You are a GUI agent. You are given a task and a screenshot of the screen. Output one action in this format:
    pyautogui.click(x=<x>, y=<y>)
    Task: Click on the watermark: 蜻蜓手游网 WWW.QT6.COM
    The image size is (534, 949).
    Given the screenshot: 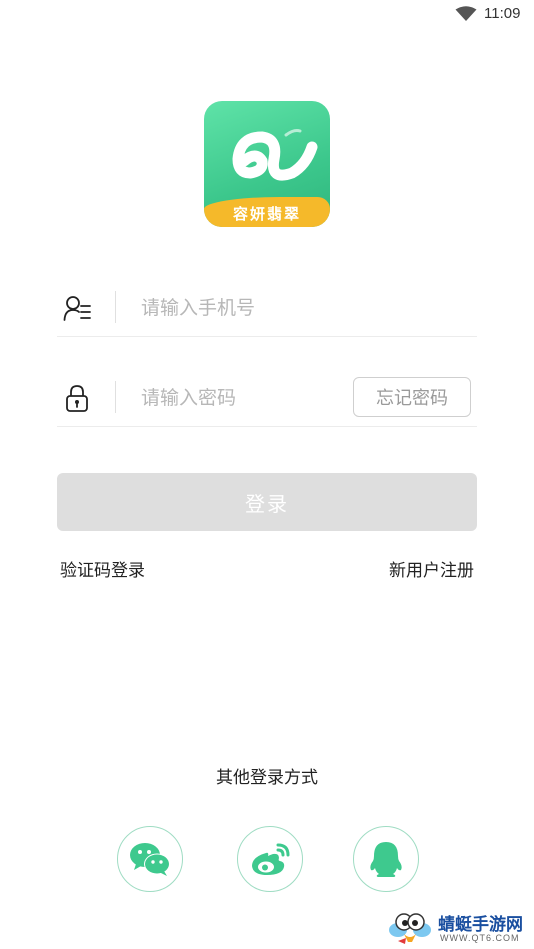 What is the action you would take?
    pyautogui.click(x=459, y=927)
    